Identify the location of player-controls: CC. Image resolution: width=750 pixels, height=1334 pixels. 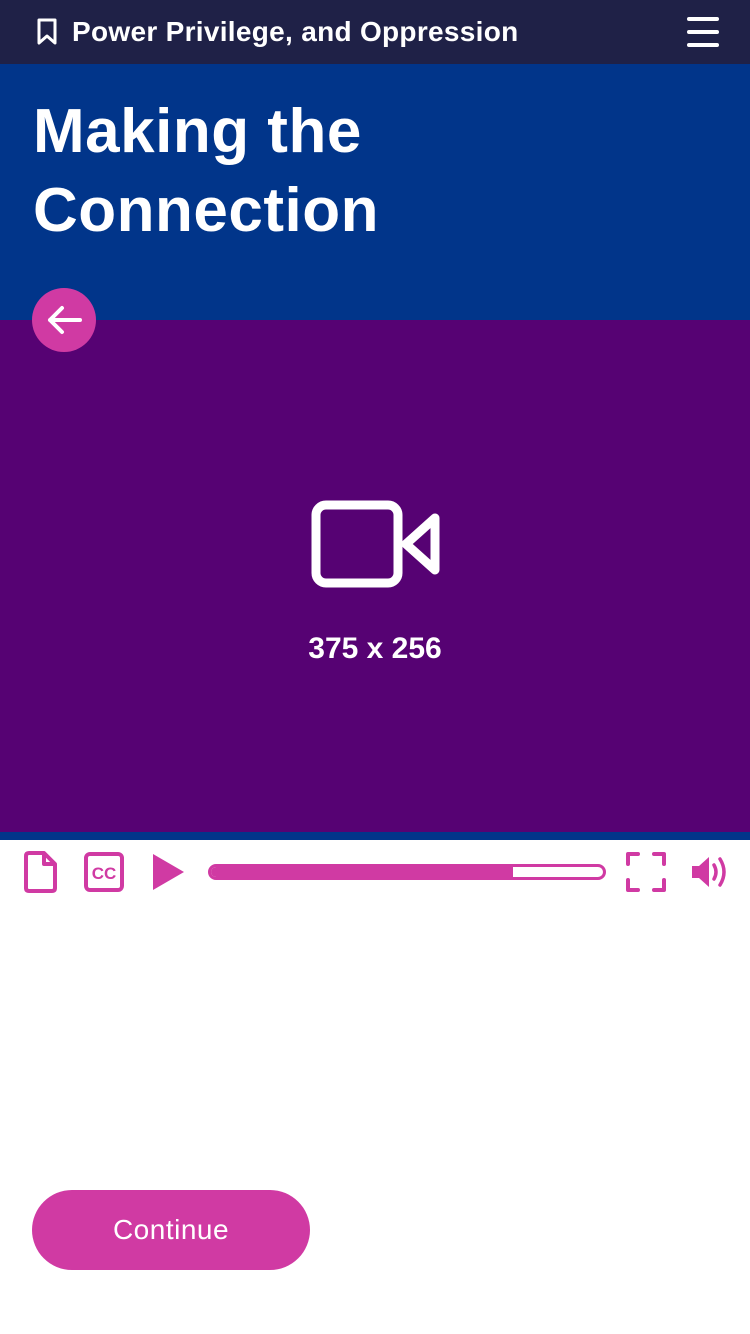
(375, 872).